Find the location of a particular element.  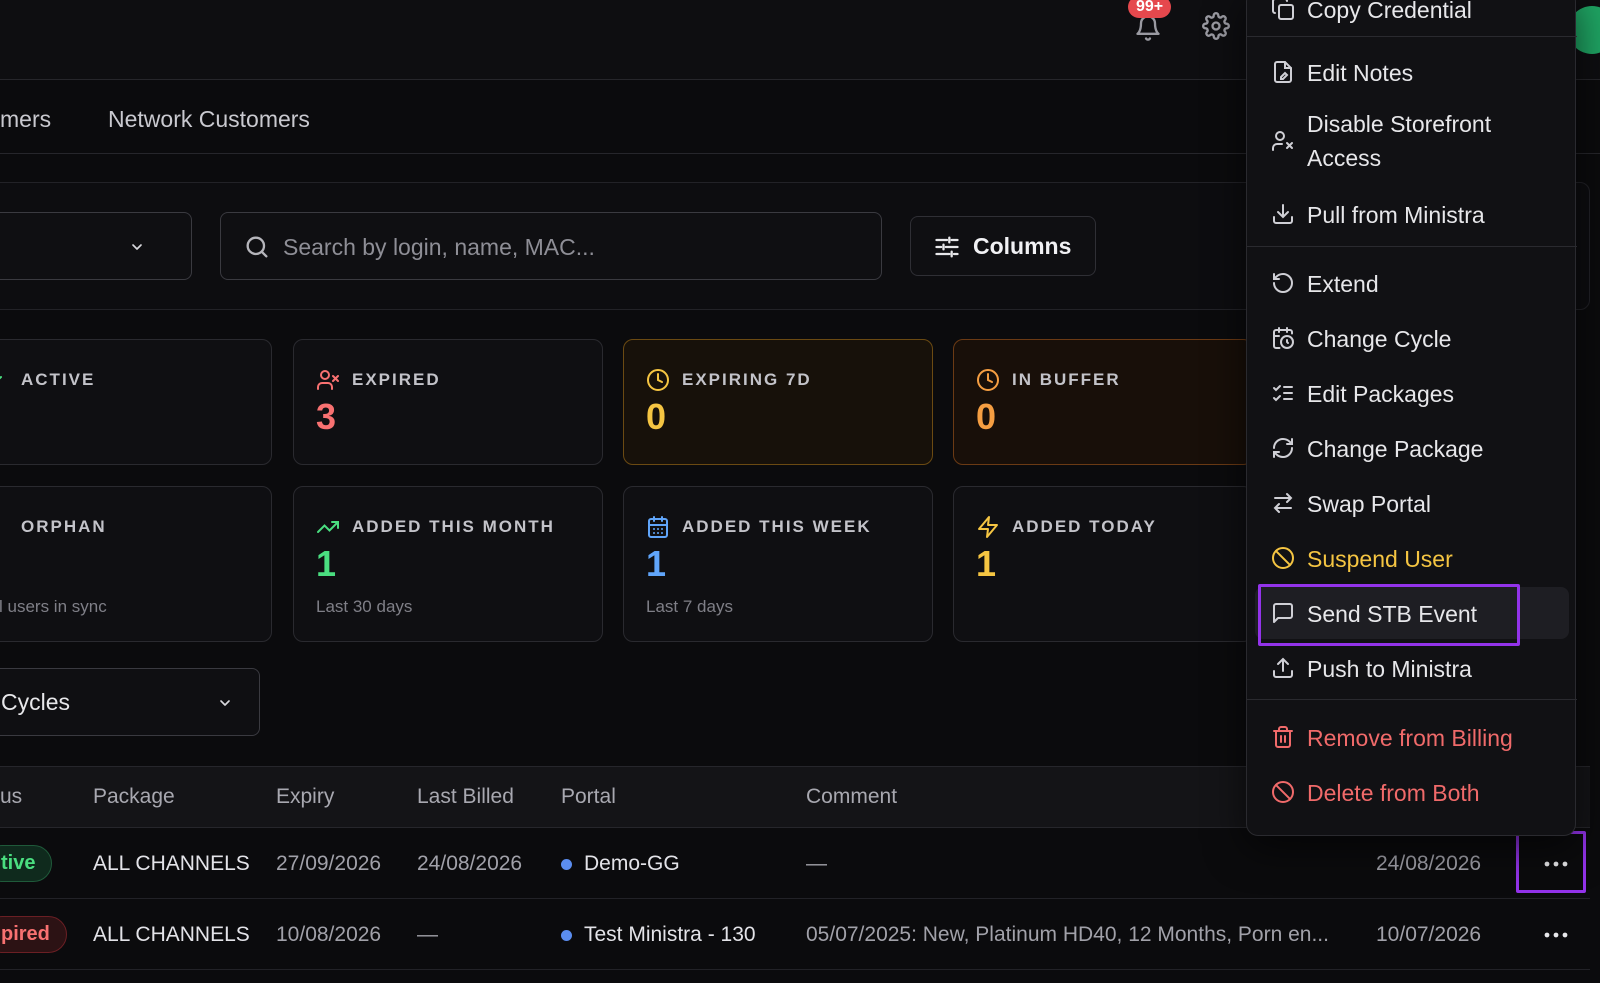

column-header-last-billed: Last Billed is located at coordinates (465, 797).